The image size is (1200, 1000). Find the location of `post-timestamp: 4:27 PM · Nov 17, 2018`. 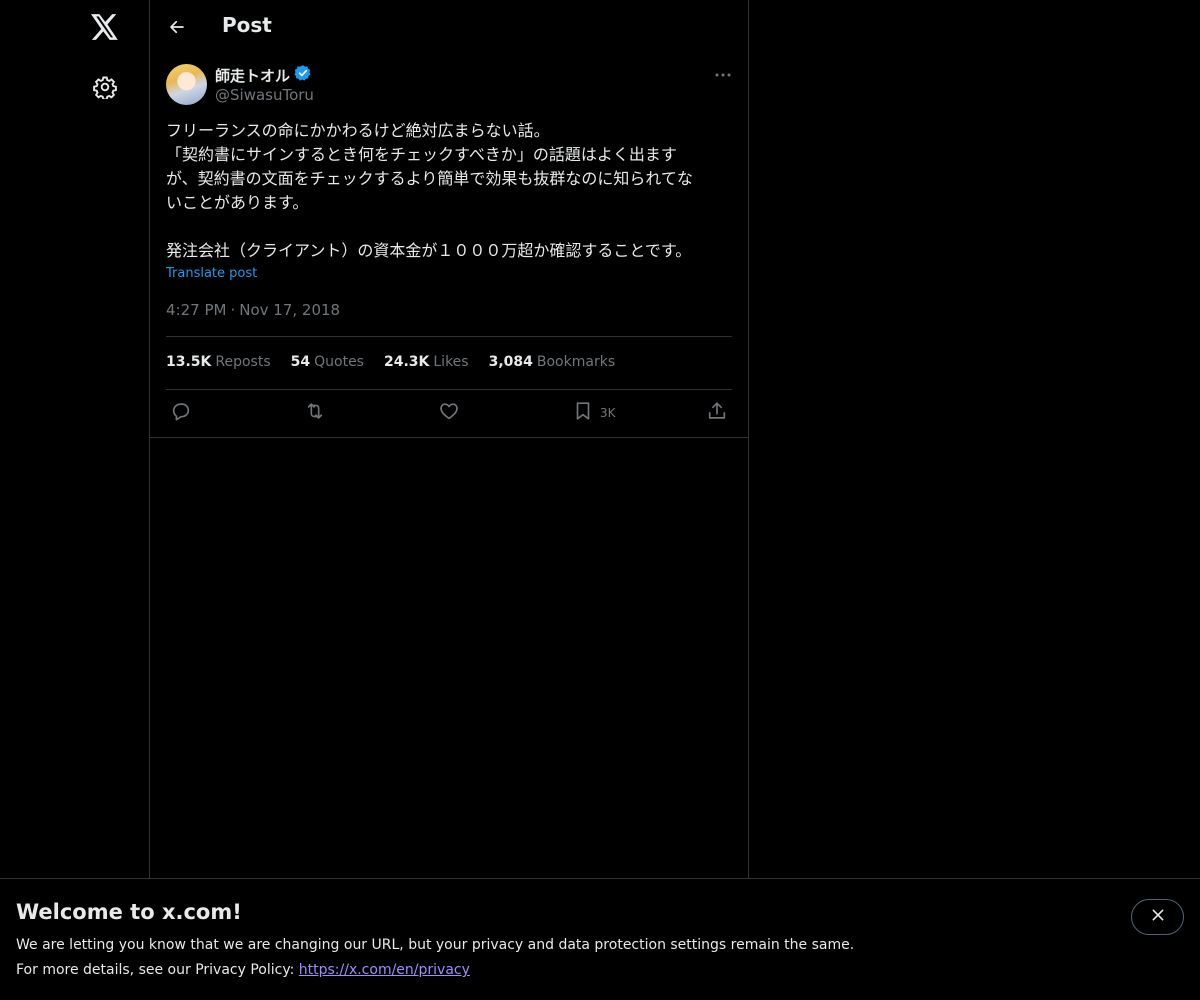

post-timestamp: 4:27 PM · Nov 17, 2018 is located at coordinates (253, 310).